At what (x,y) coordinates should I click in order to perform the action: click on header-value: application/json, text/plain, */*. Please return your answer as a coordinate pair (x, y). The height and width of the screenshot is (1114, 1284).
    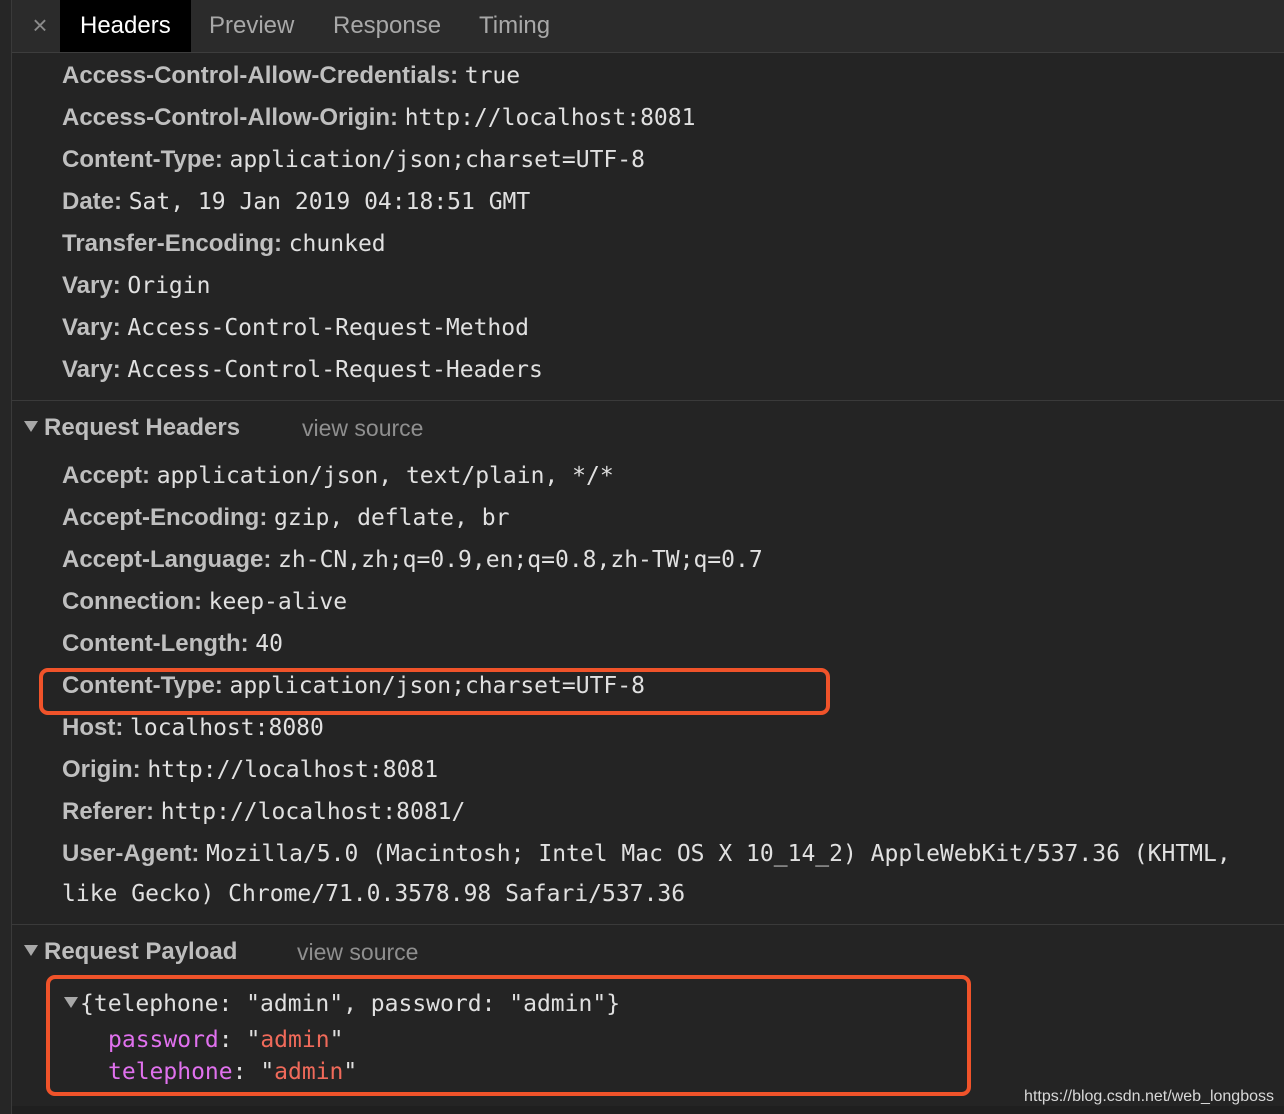
    Looking at the image, I should click on (385, 476).